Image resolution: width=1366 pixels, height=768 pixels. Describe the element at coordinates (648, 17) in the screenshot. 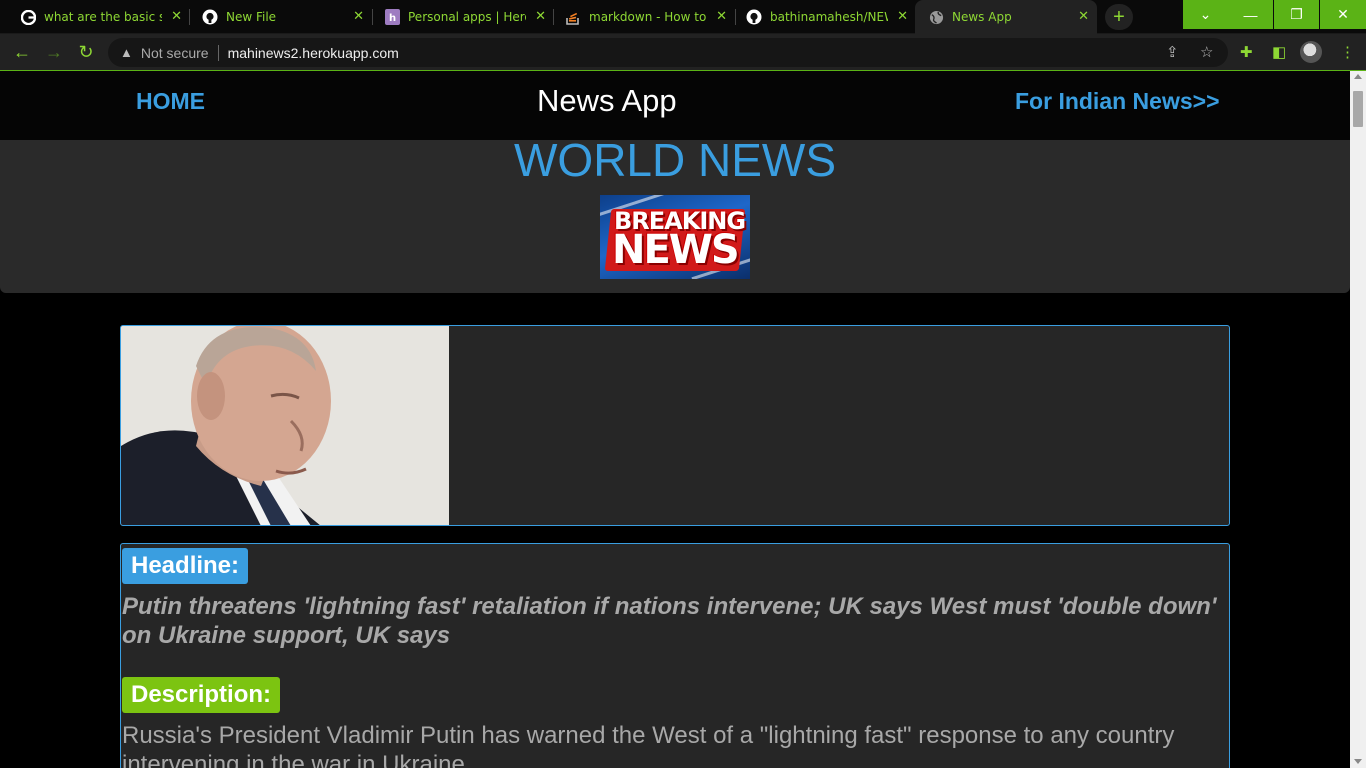

I see `tab-title: markdown - How to add` at that location.